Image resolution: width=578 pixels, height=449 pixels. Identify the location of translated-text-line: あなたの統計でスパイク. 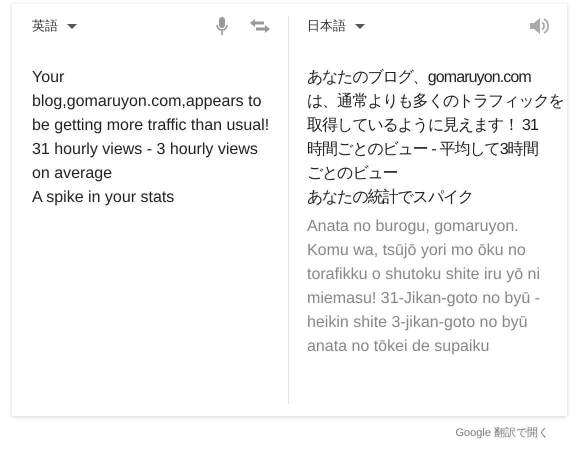
(390, 198).